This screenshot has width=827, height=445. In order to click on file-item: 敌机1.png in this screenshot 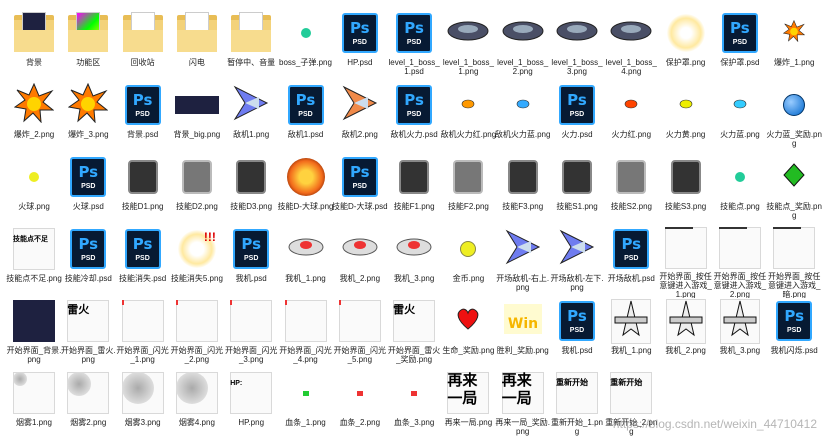, I will do `click(251, 116)`.